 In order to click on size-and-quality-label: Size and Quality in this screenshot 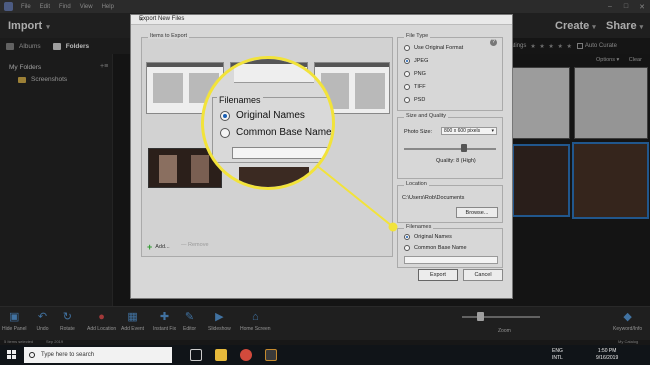, I will do `click(426, 116)`.